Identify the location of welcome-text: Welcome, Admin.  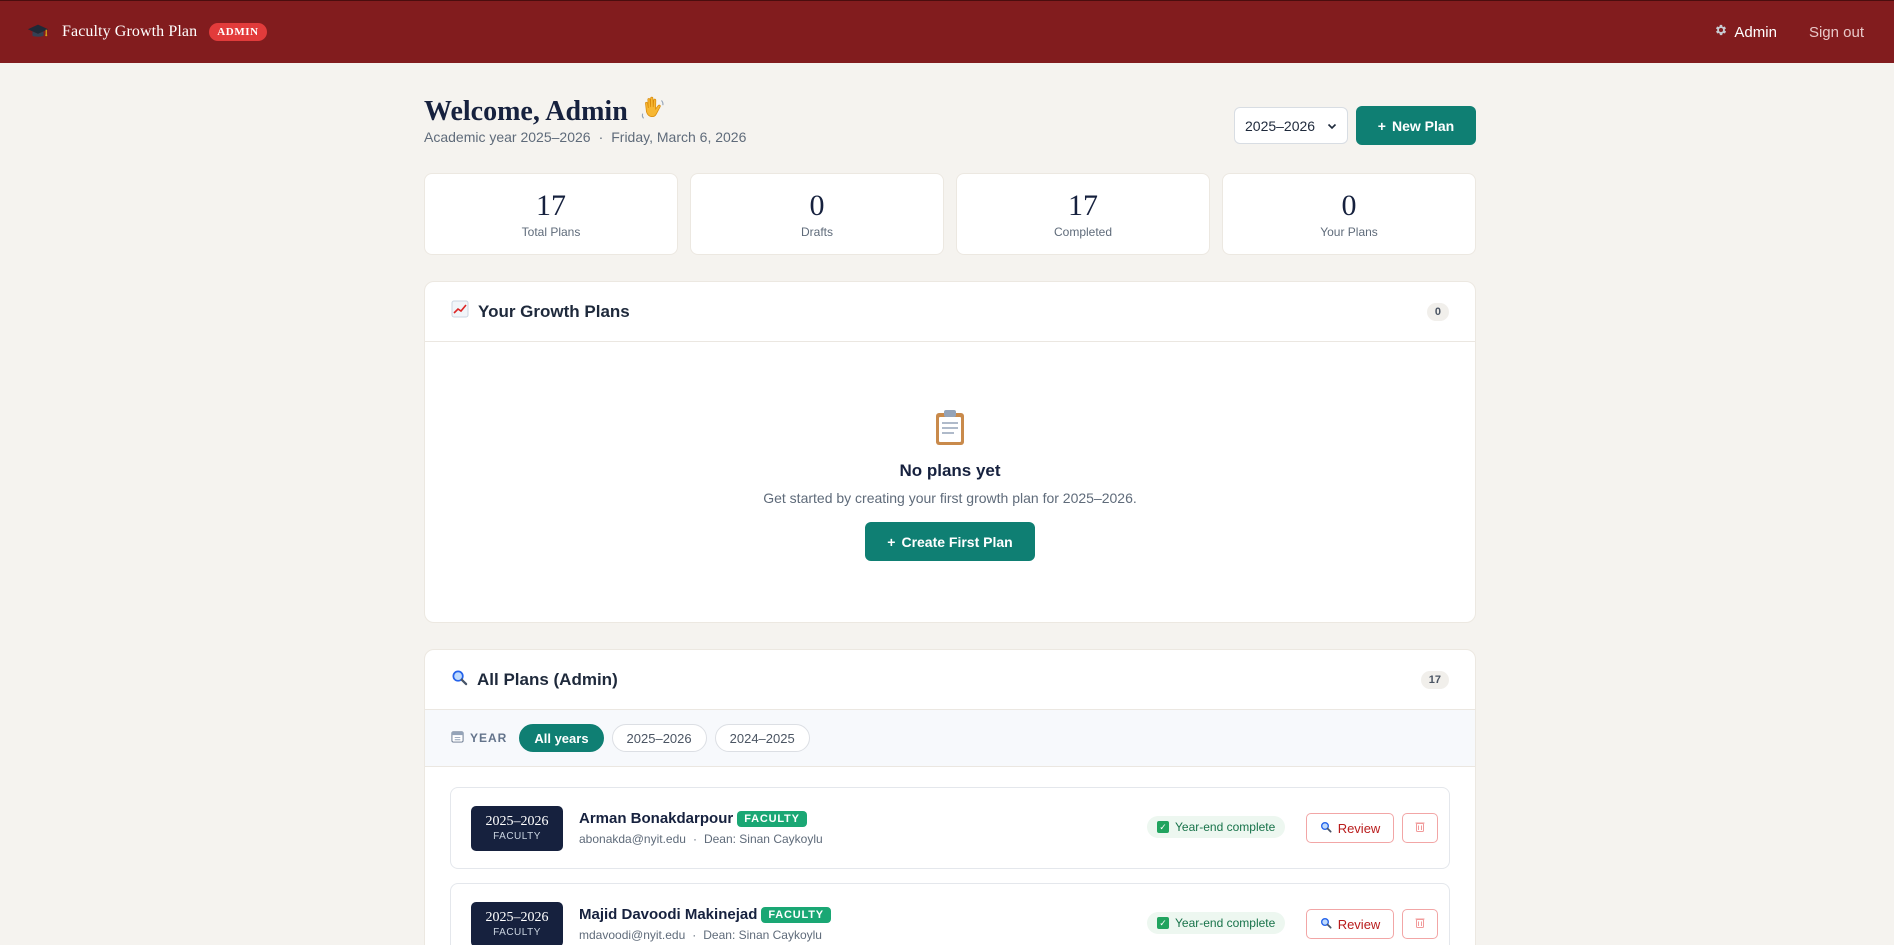
(526, 111).